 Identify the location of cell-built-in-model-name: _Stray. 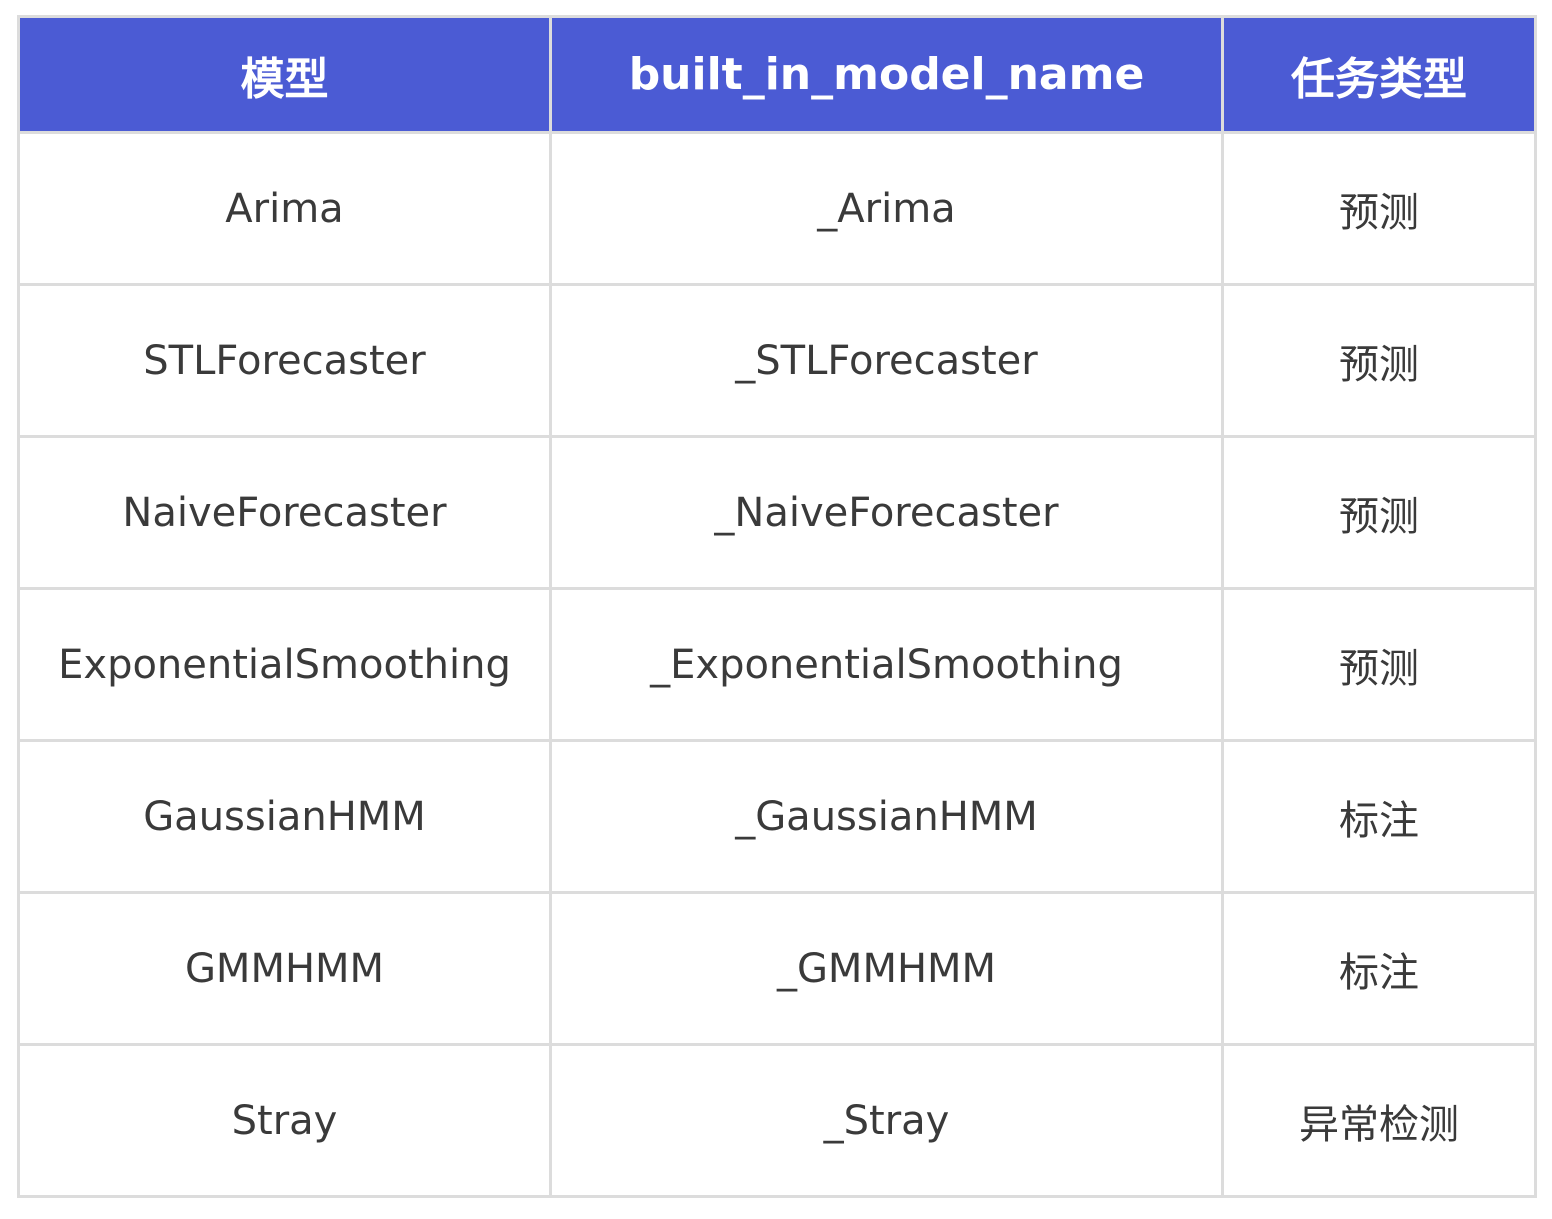
(886, 1120).